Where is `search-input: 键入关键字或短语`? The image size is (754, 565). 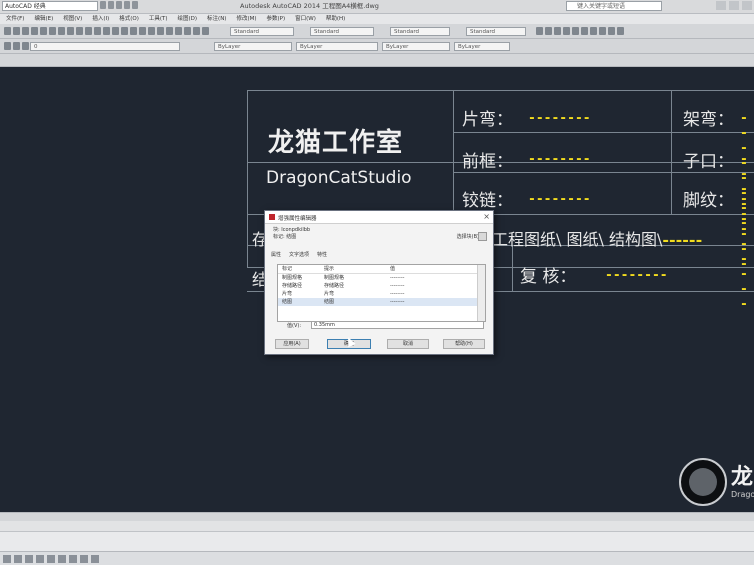
search-input: 键入关键字或短语 is located at coordinates (614, 6).